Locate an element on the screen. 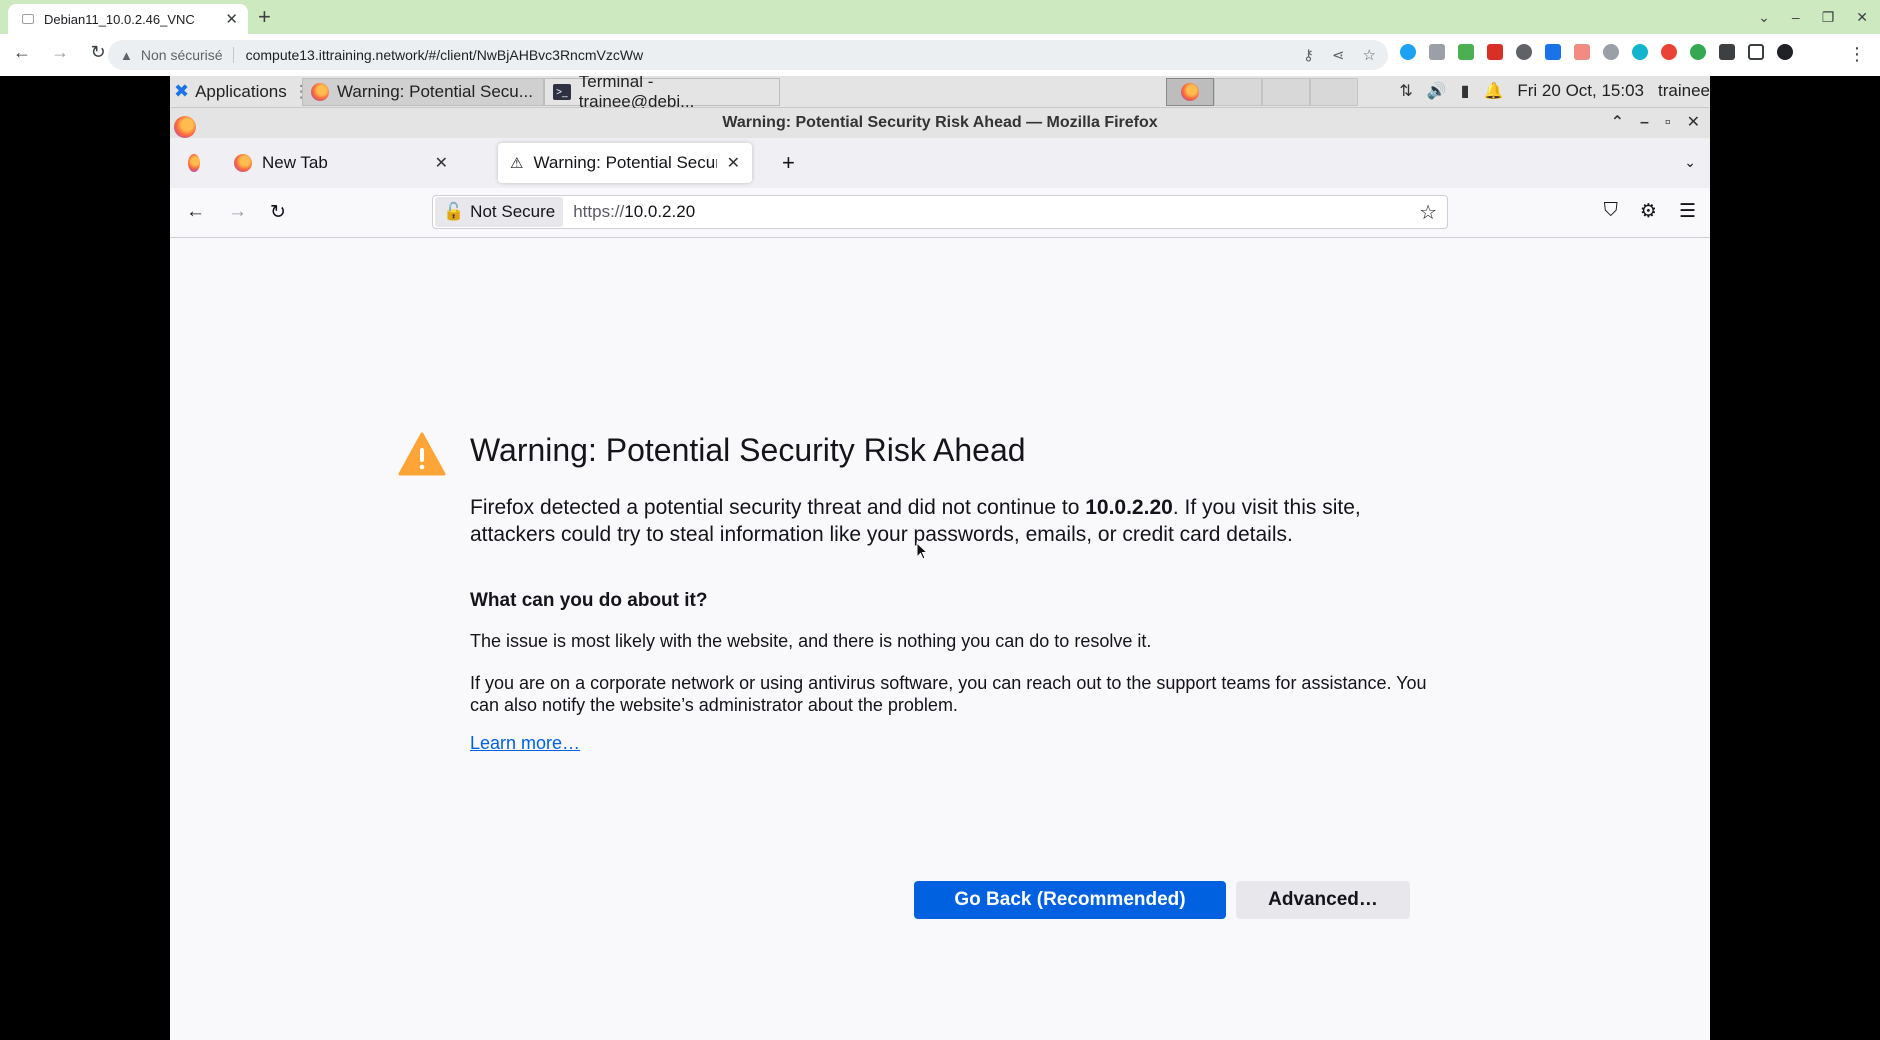 The height and width of the screenshot is (1040, 1880). notification-bell-icon: 🔔 is located at coordinates (1493, 91).